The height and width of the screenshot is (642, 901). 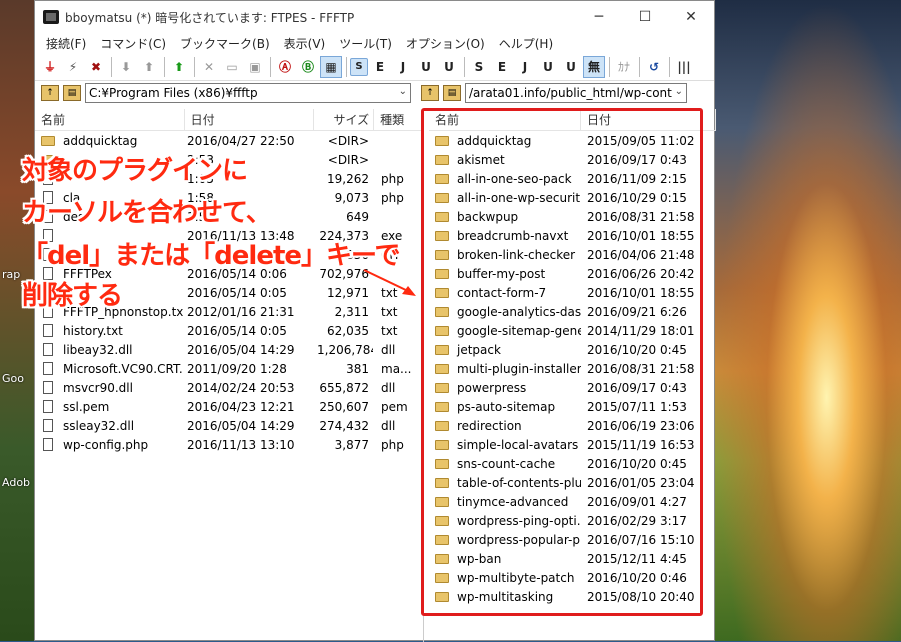 What do you see at coordinates (241, 311) in the screenshot?
I see `file-date: 2012/01/16 21:31` at bounding box center [241, 311].